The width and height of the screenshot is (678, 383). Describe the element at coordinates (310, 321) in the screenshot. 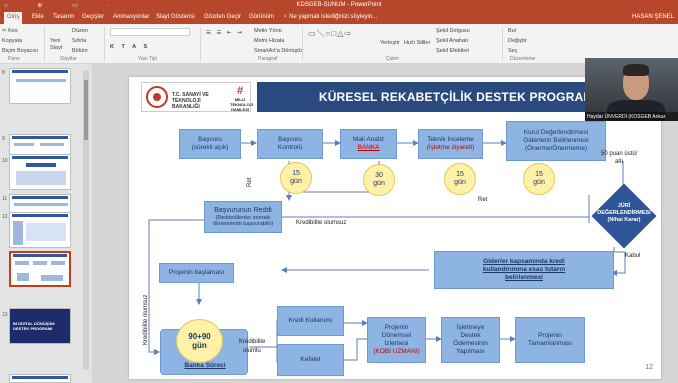

I see `flow-box-kredi-kullanimi: Kredi Kullanımı` at that location.